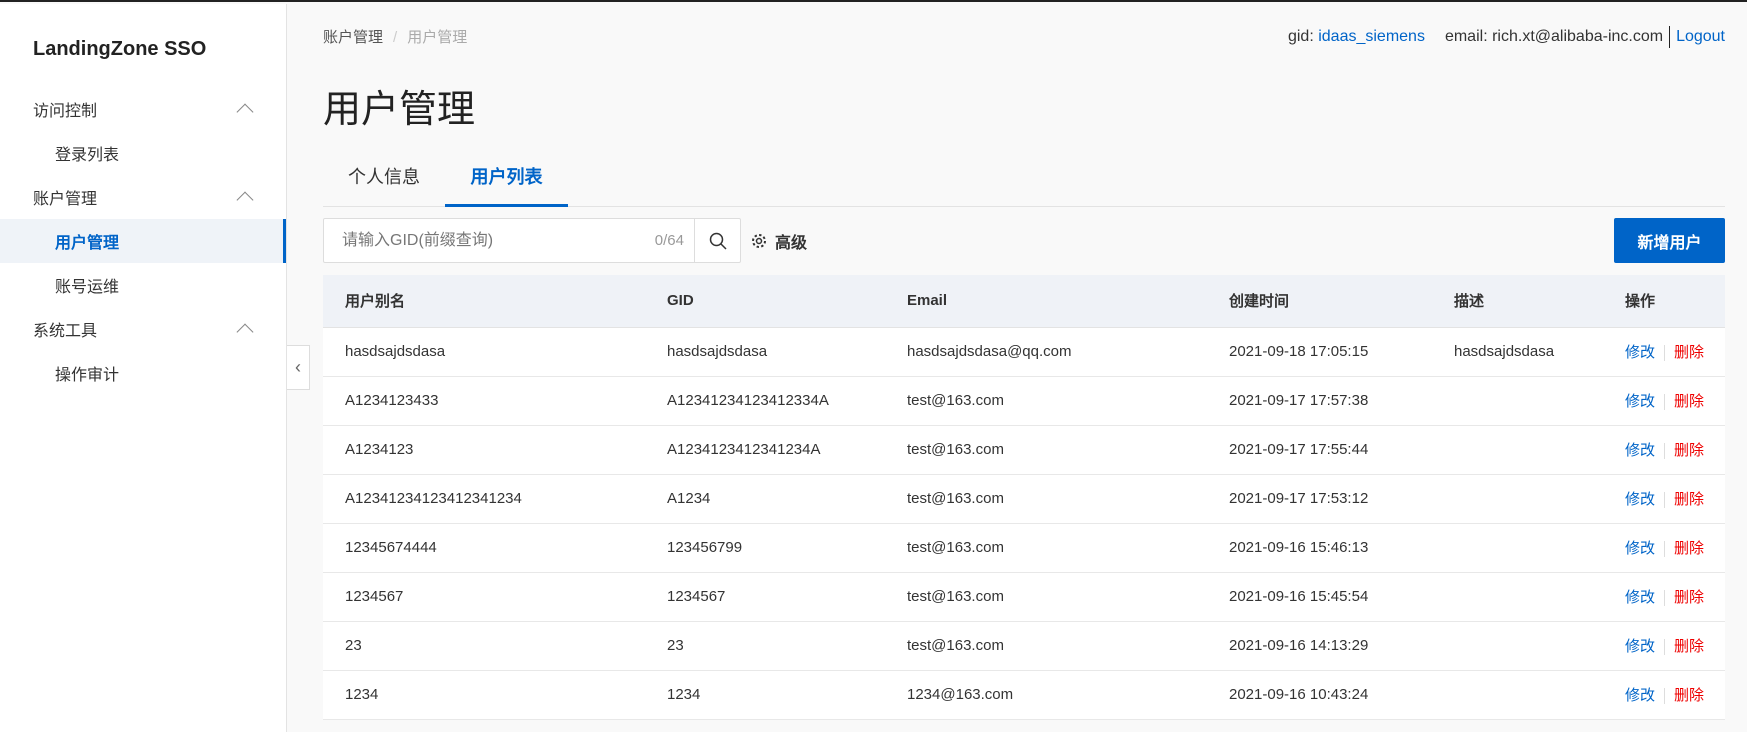  I want to click on cell-gid: 1234567, so click(787, 597).